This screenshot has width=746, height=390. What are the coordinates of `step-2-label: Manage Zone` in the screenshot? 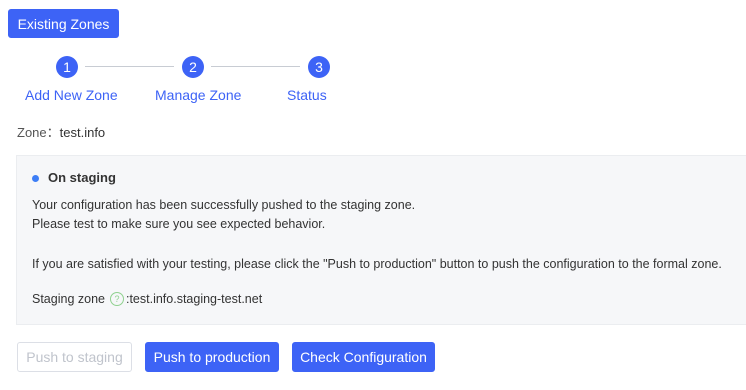 It's located at (198, 95).